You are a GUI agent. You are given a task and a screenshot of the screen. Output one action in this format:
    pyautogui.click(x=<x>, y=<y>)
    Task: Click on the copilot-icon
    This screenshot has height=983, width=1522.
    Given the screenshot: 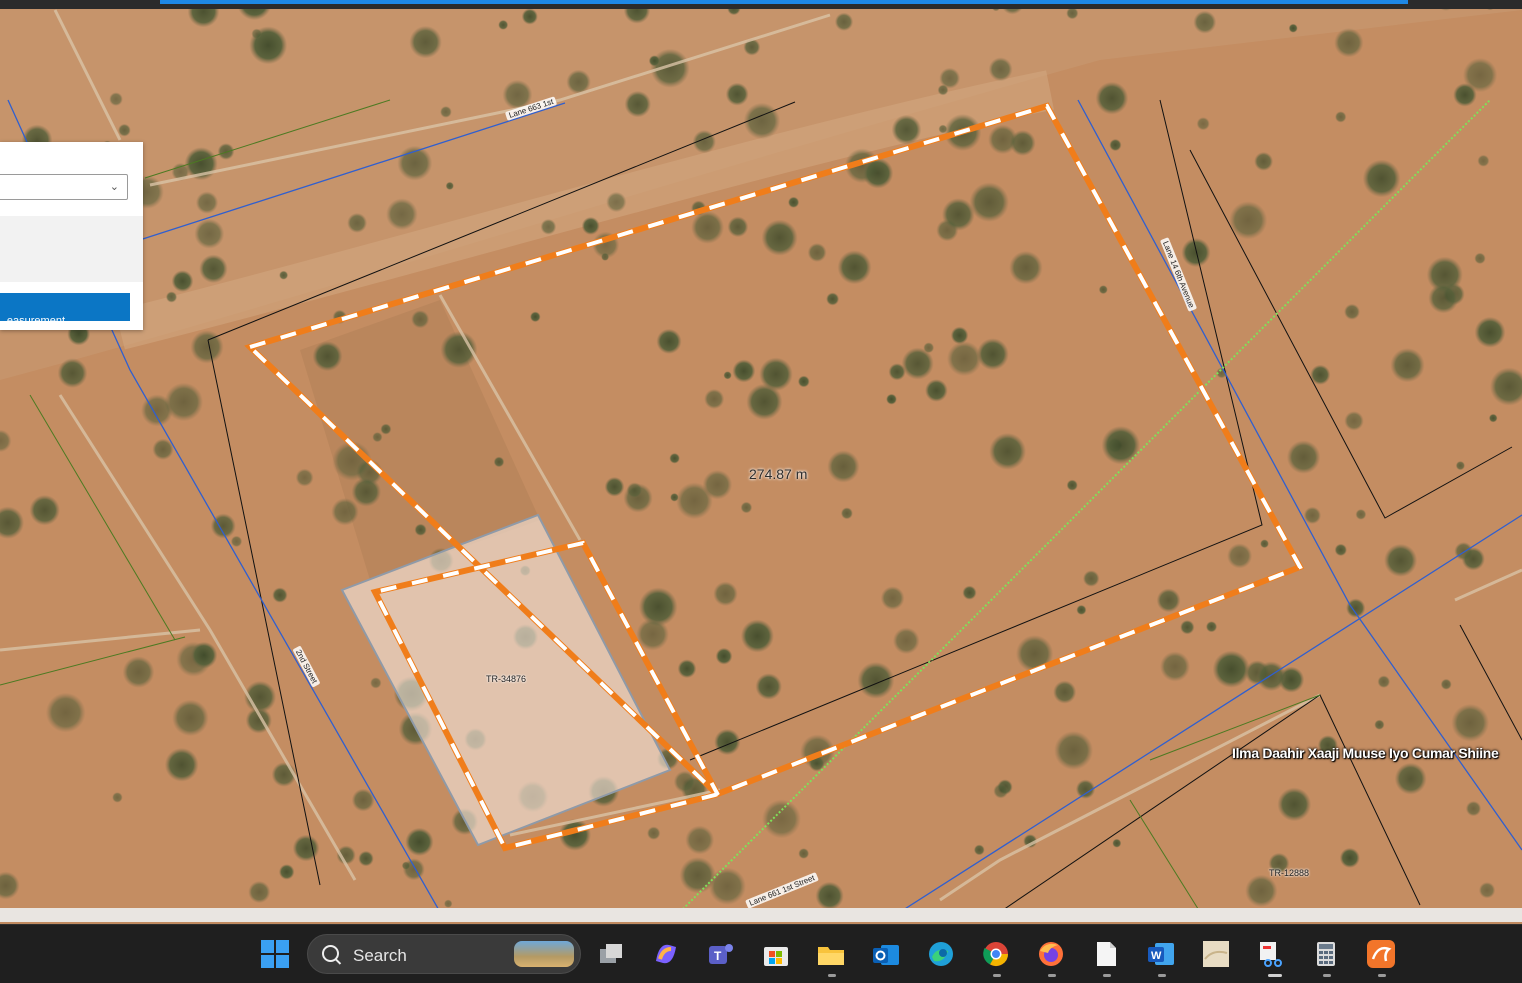 What is the action you would take?
    pyautogui.click(x=666, y=954)
    